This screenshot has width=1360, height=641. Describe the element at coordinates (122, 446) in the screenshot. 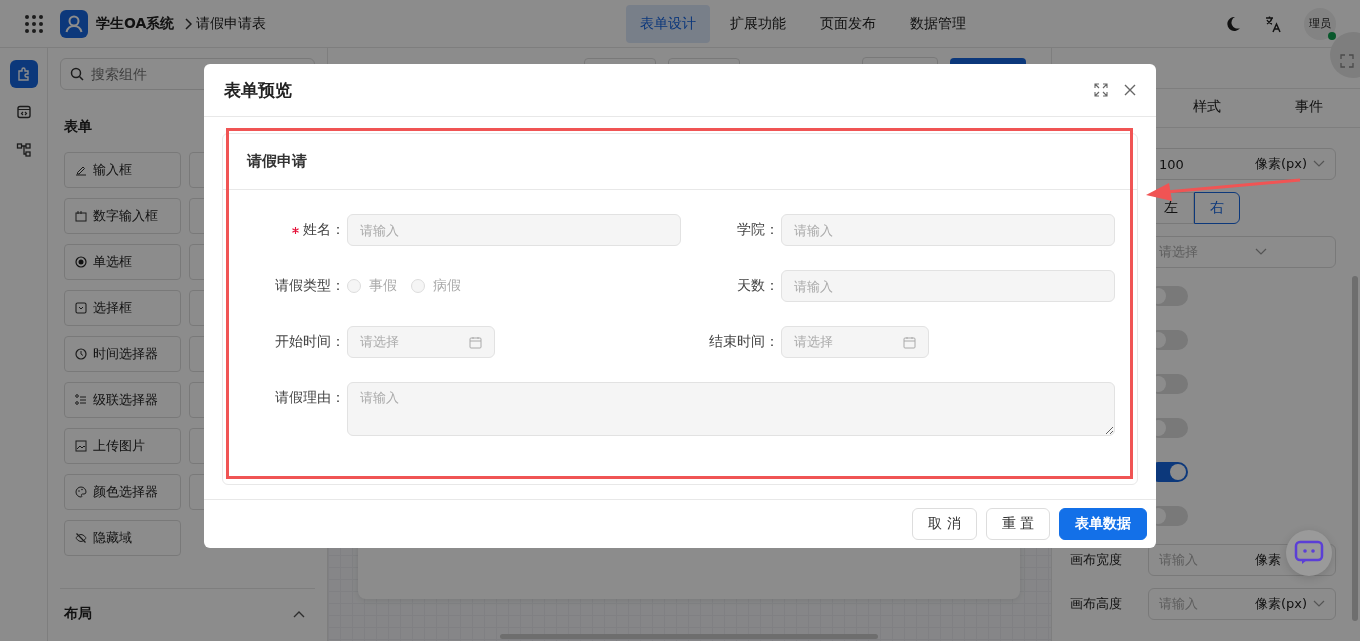

I see `component-button: 上传图片` at that location.